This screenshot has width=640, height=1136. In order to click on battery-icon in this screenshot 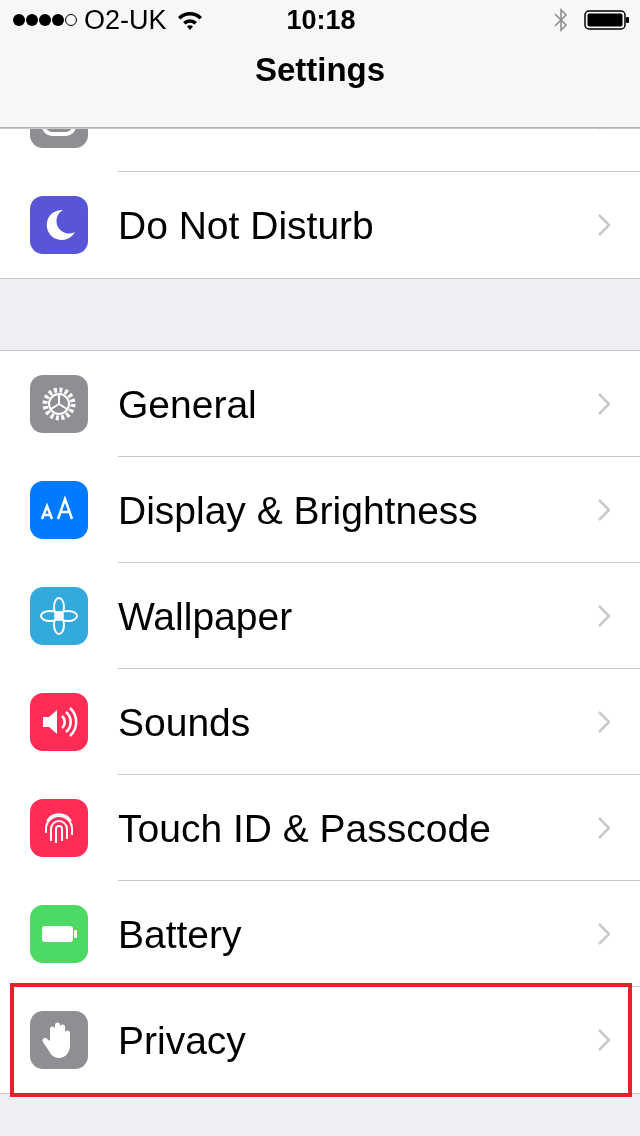, I will do `click(607, 20)`.